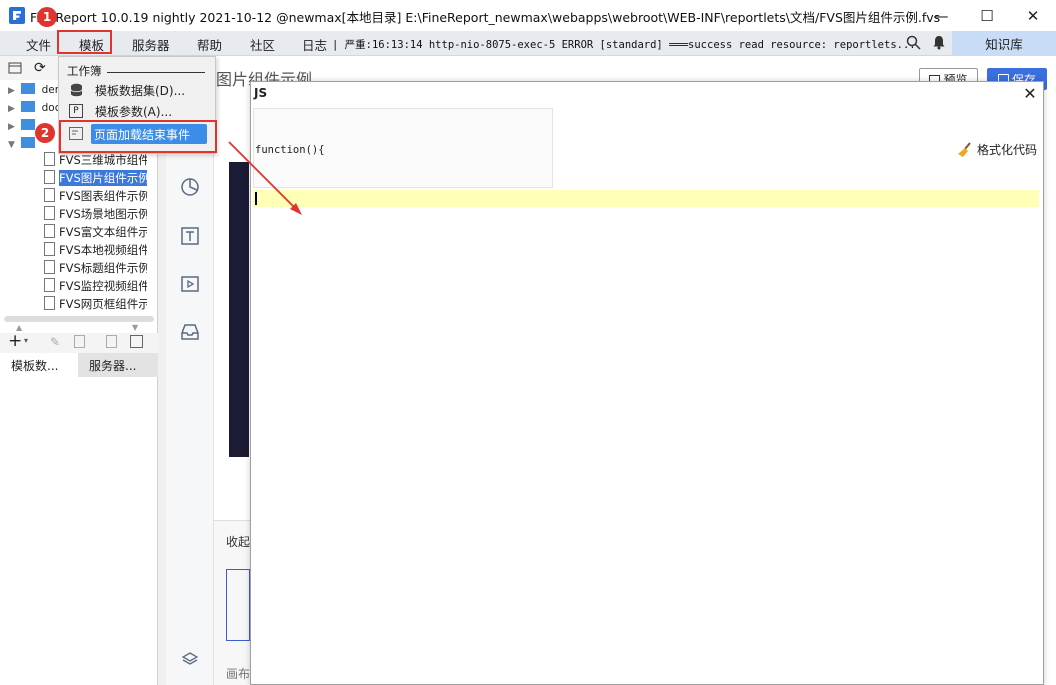 Image resolution: width=1056 pixels, height=685 pixels. What do you see at coordinates (76, 111) in the screenshot?
I see `parameter-icon: P` at bounding box center [76, 111].